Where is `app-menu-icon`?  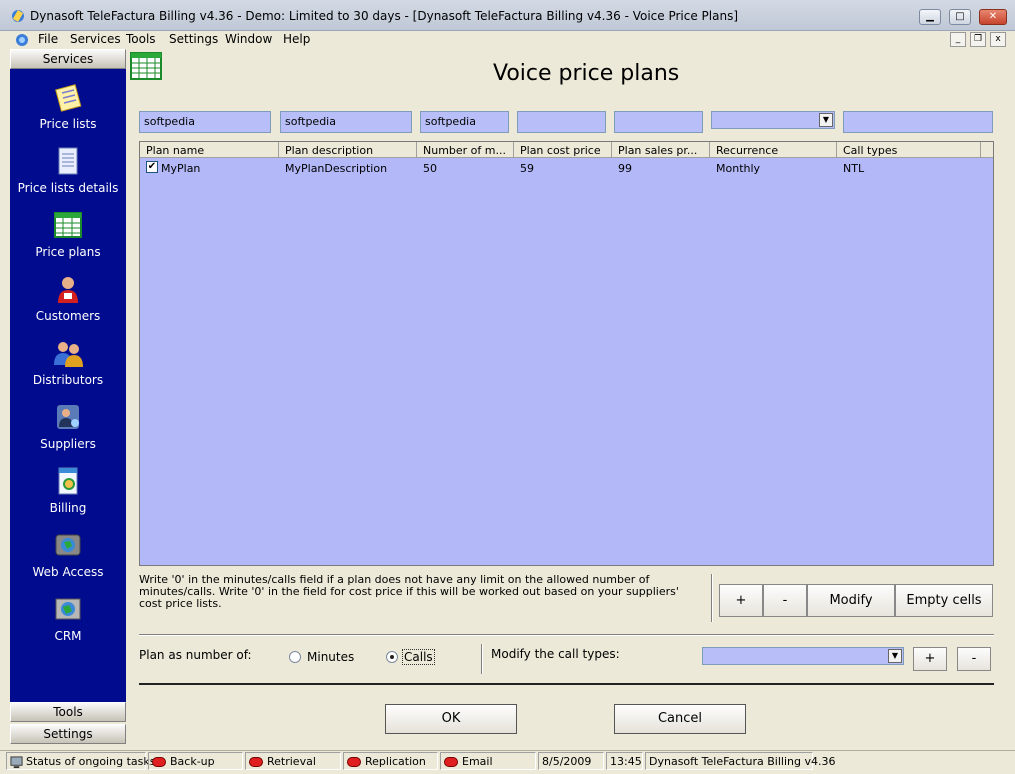 app-menu-icon is located at coordinates (22, 40).